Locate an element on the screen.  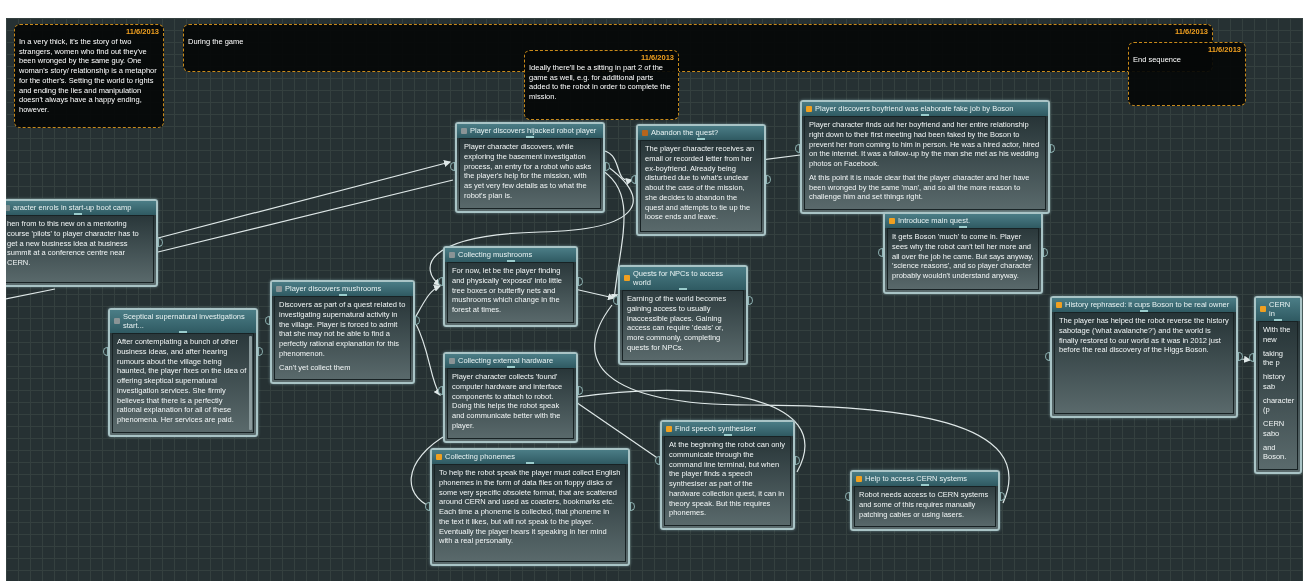
comment-note is located at coordinates (89, 76).